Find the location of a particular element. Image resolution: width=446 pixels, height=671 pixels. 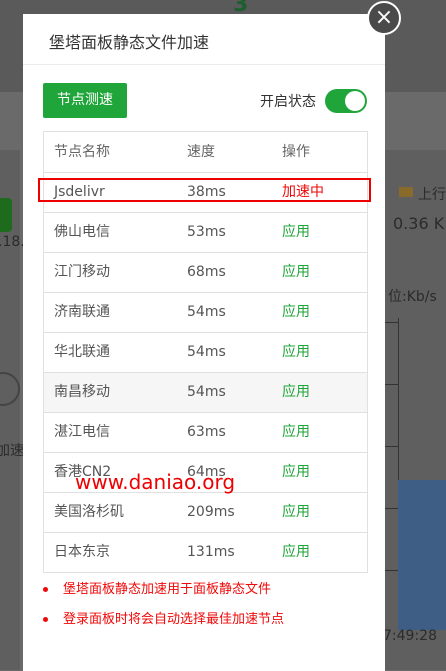

node-name: 湛江电信 is located at coordinates (82, 432).